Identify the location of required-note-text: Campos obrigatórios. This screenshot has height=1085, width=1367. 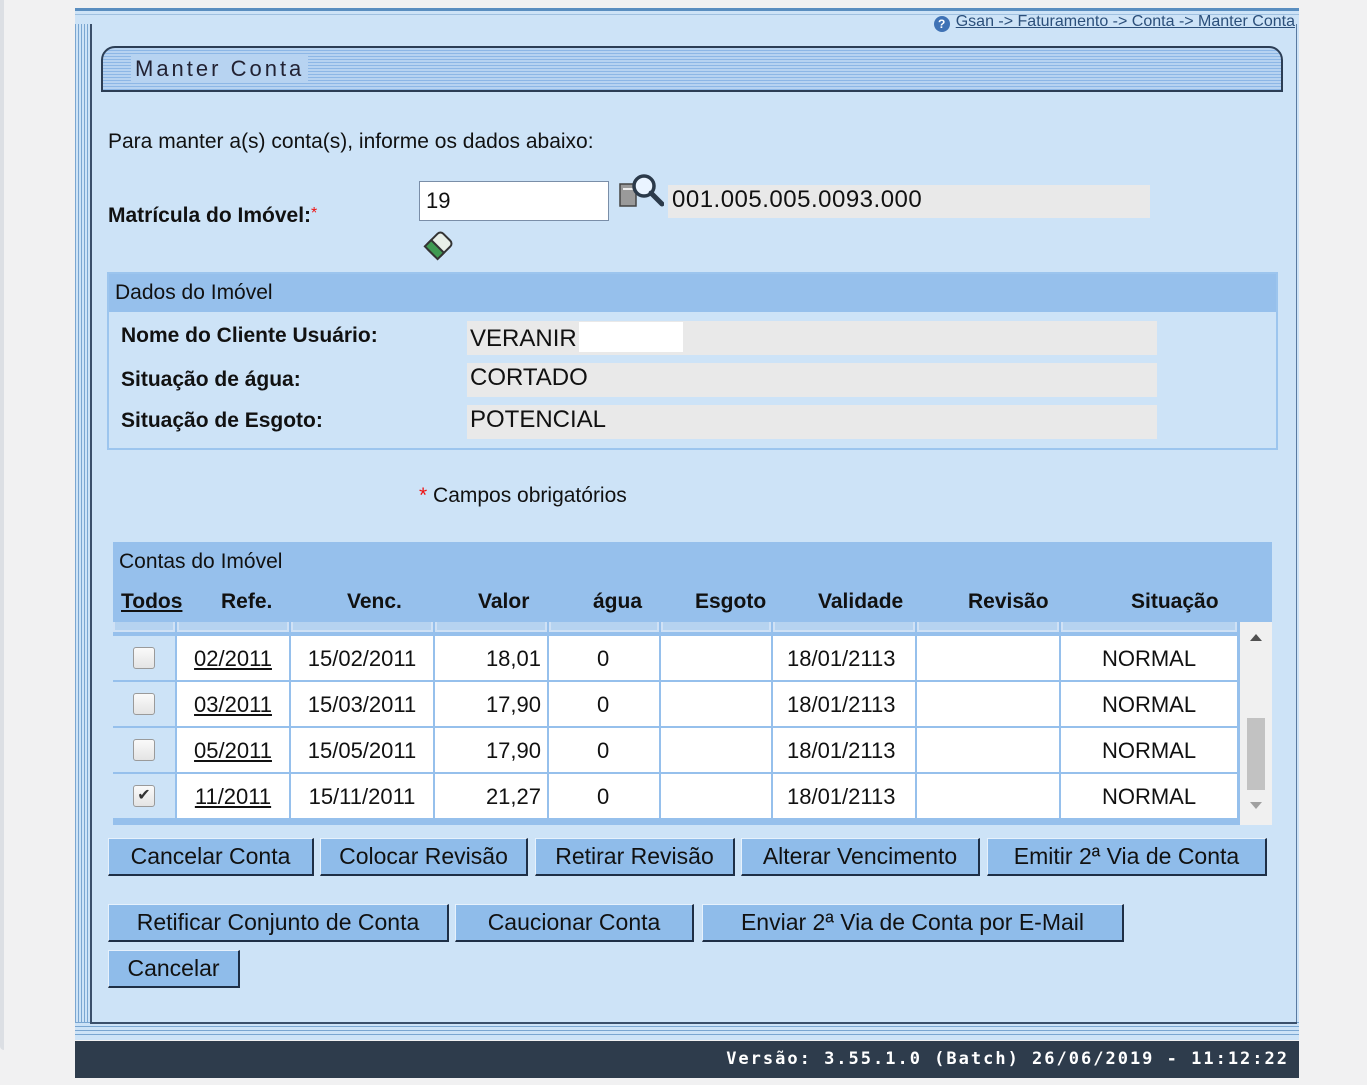
(527, 495).